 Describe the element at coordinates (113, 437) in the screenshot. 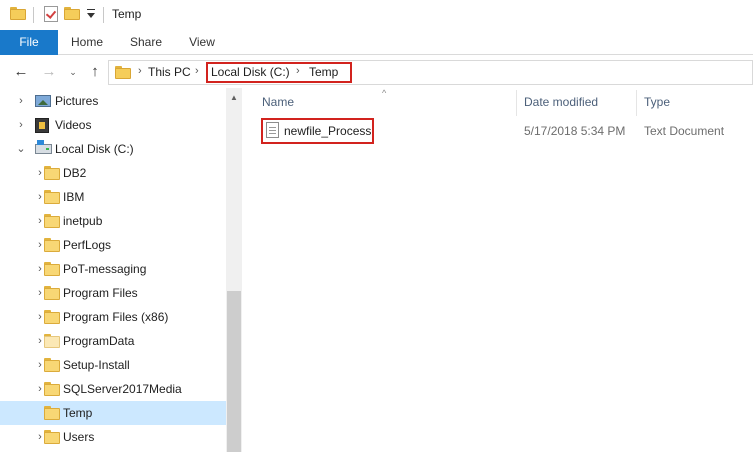

I see `tree-item: › Users` at that location.